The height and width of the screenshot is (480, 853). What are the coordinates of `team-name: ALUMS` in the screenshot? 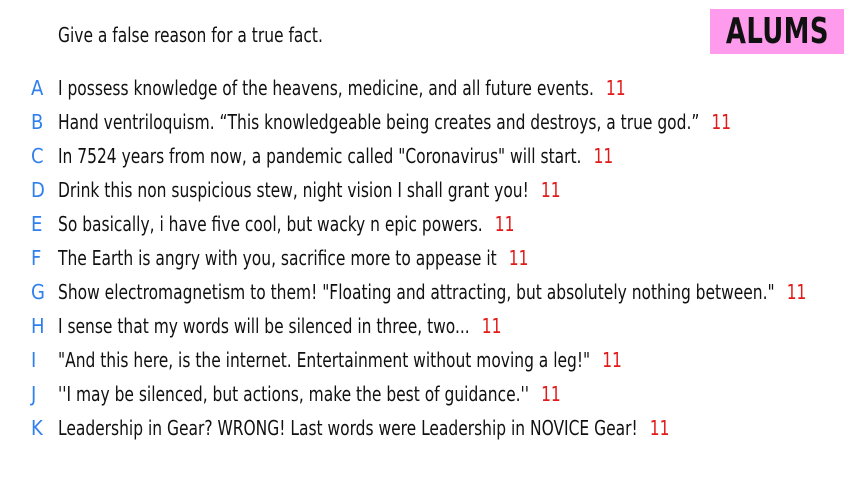 It's located at (777, 31).